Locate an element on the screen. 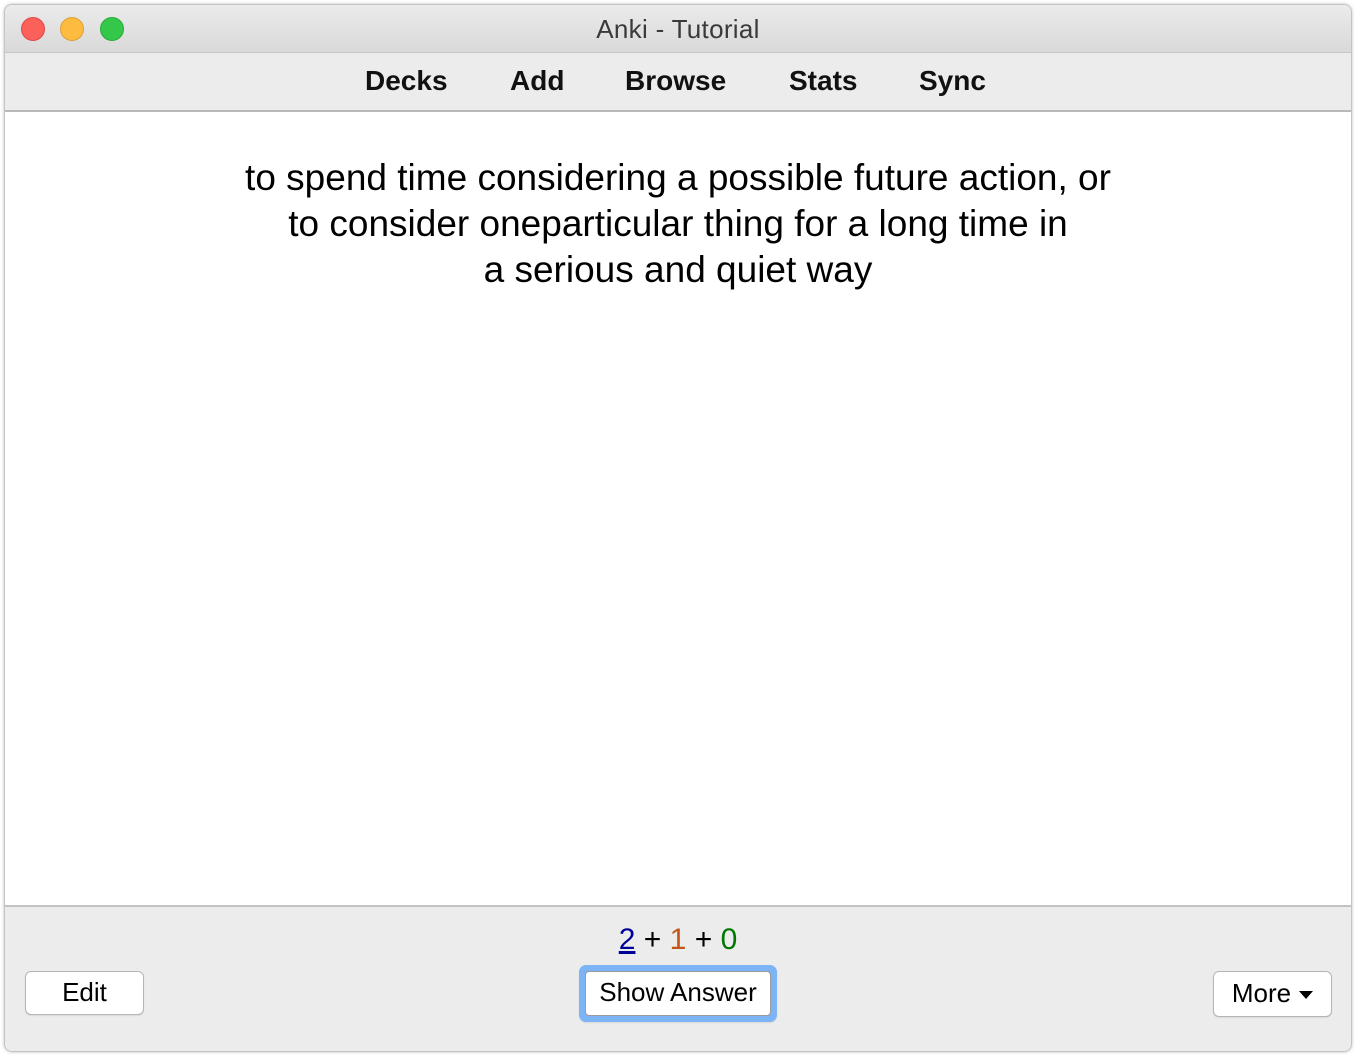  title-bar: Anki - Tutorial is located at coordinates (678, 29).